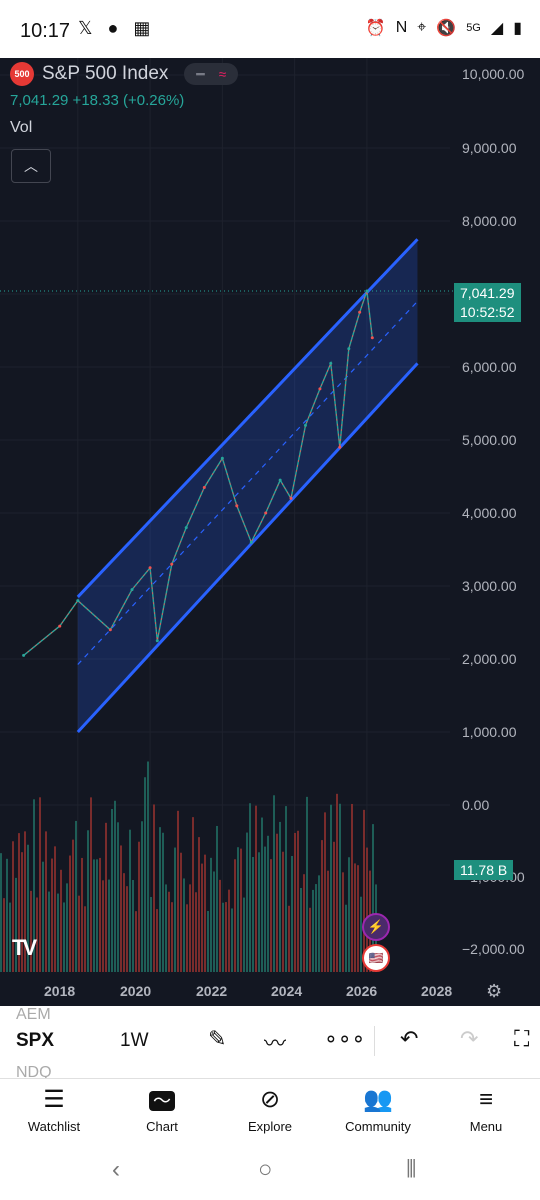 This screenshot has height=1200, width=540. I want to click on draw-icon: ✎, so click(217, 1039).